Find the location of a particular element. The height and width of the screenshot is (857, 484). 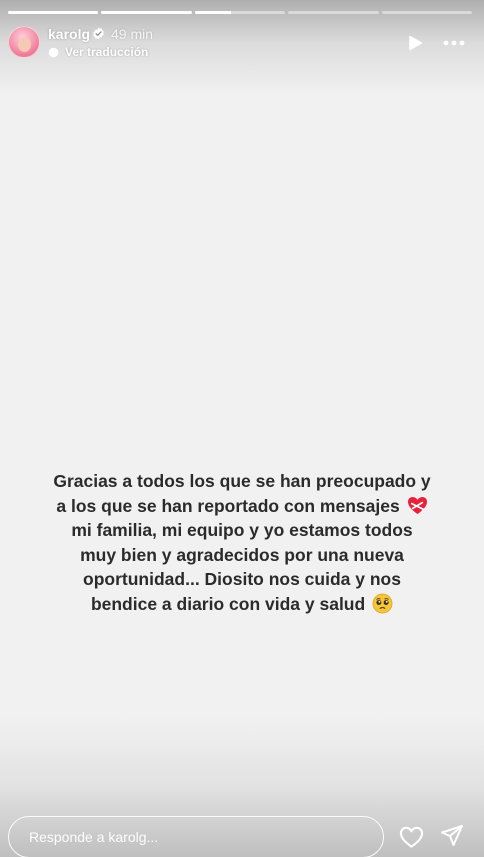

username: karolg is located at coordinates (69, 34).